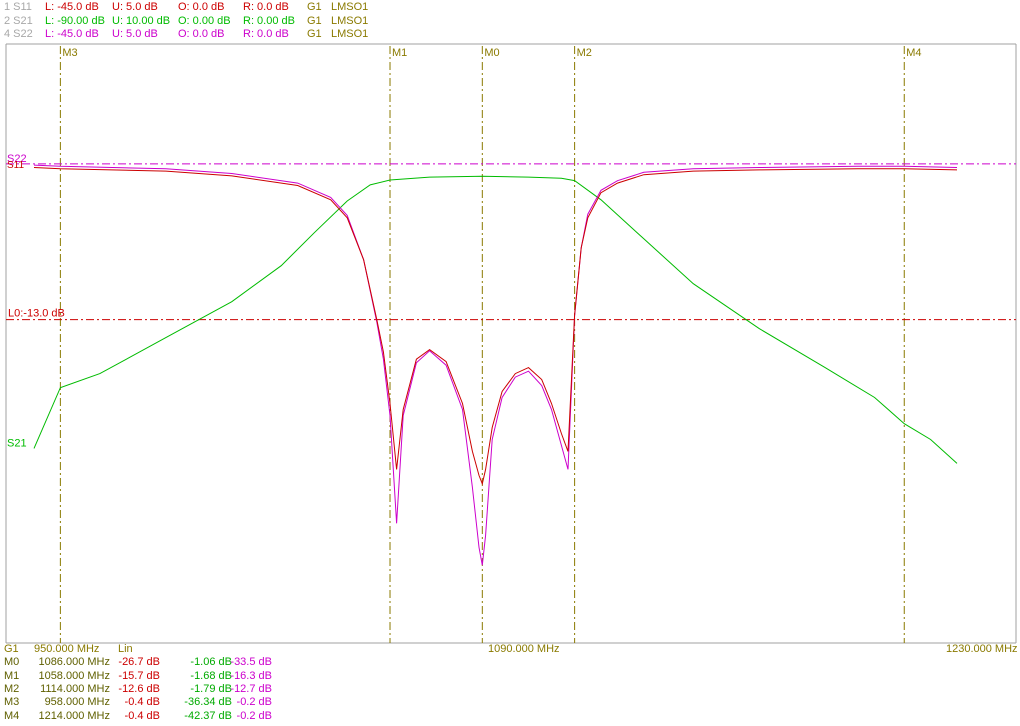 This screenshot has width=1020, height=726. I want to click on marker-s21: -1.68 dB, so click(211, 675).